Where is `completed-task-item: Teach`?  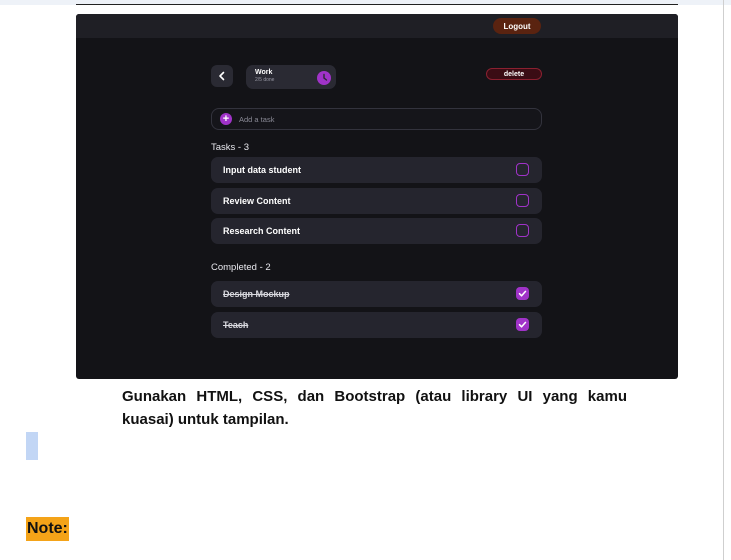
completed-task-item: Teach is located at coordinates (376, 325).